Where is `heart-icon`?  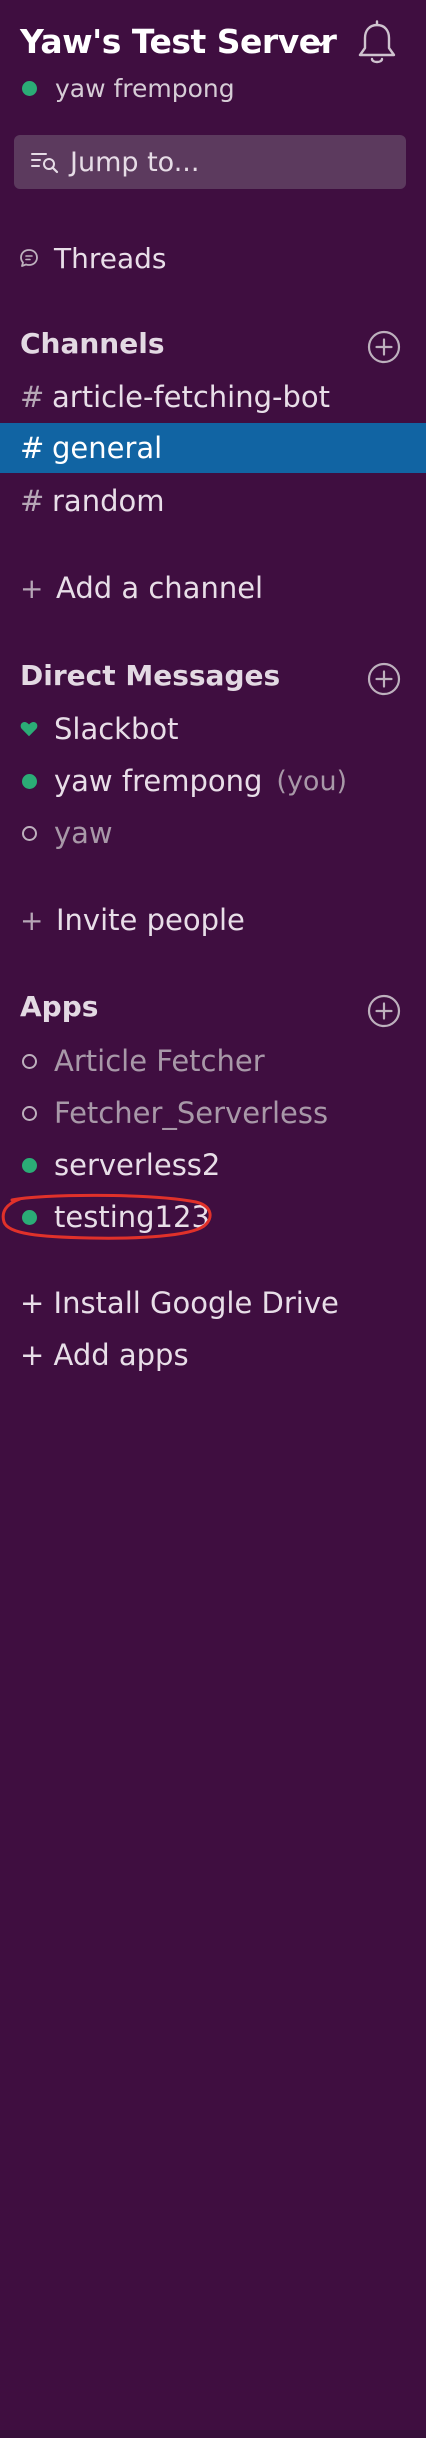
heart-icon is located at coordinates (29, 729).